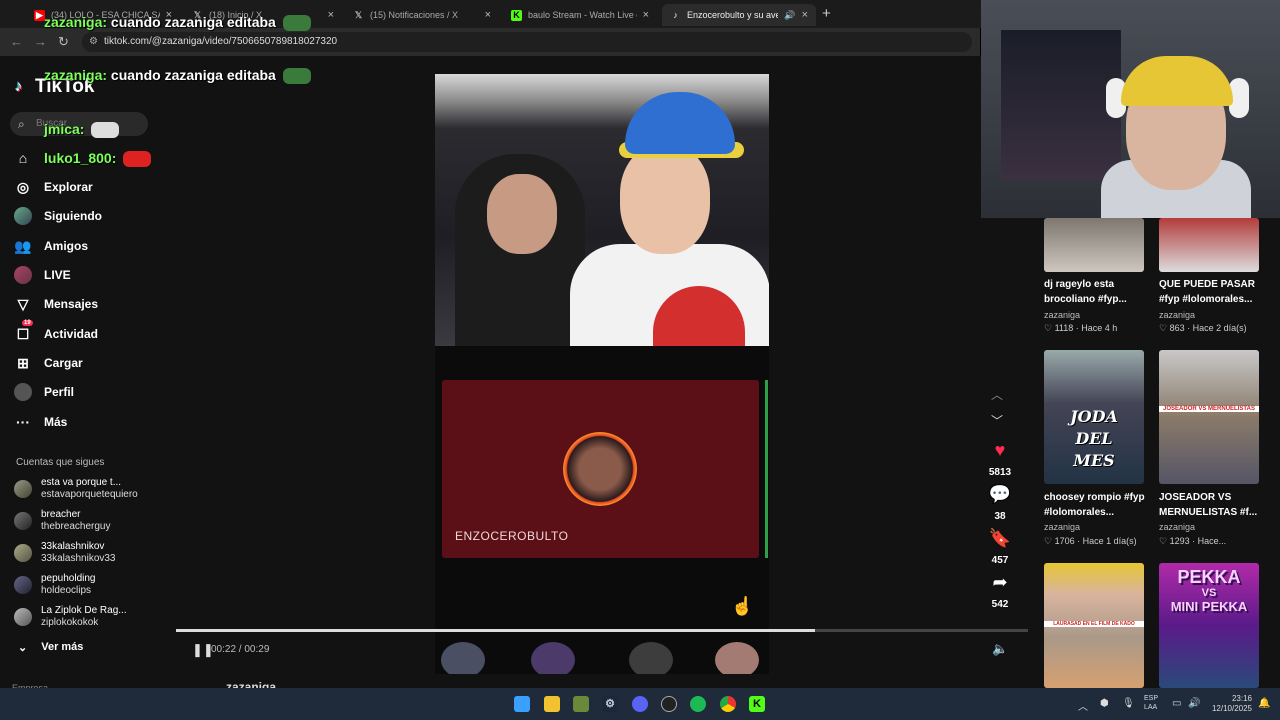  What do you see at coordinates (40, 41) in the screenshot?
I see `forward-icon: →` at bounding box center [40, 41].